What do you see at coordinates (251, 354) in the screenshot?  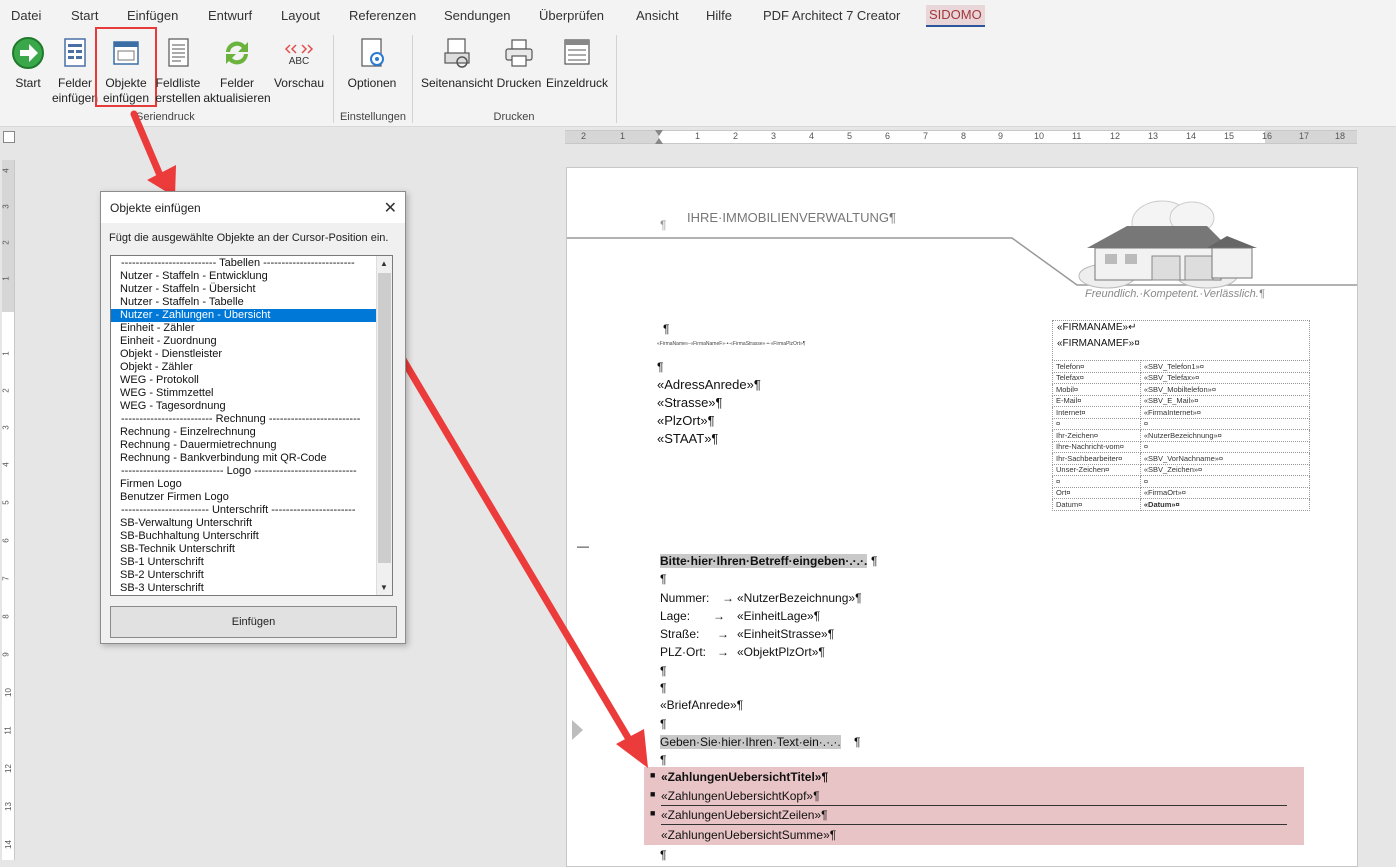 I see `list-item: Objekt - Dienstleister` at bounding box center [251, 354].